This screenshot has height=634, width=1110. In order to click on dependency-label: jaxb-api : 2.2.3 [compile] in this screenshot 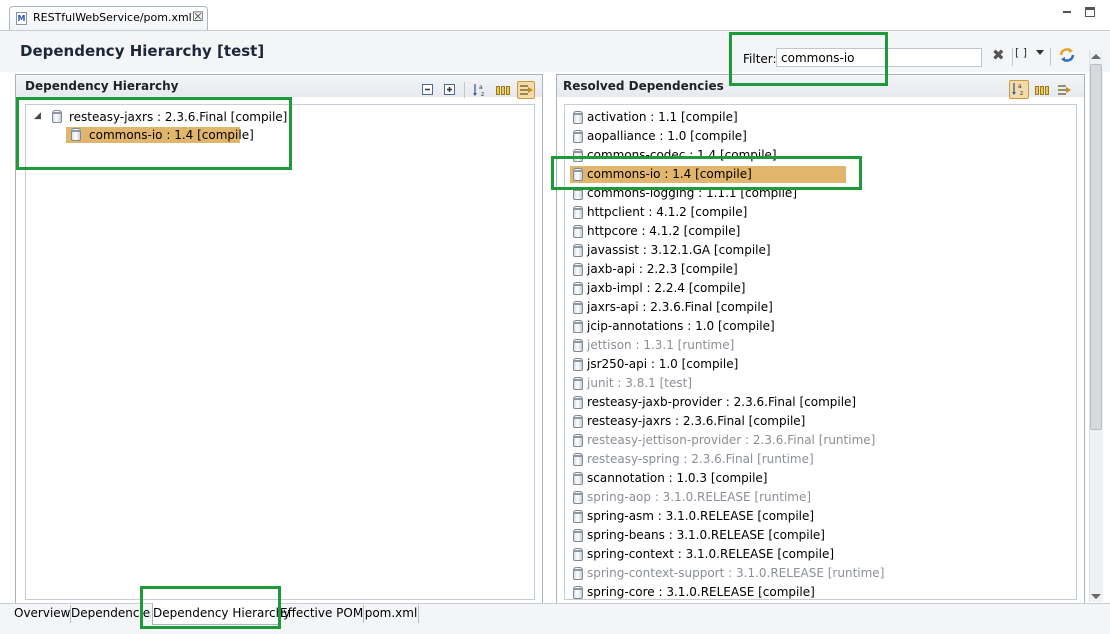, I will do `click(662, 269)`.